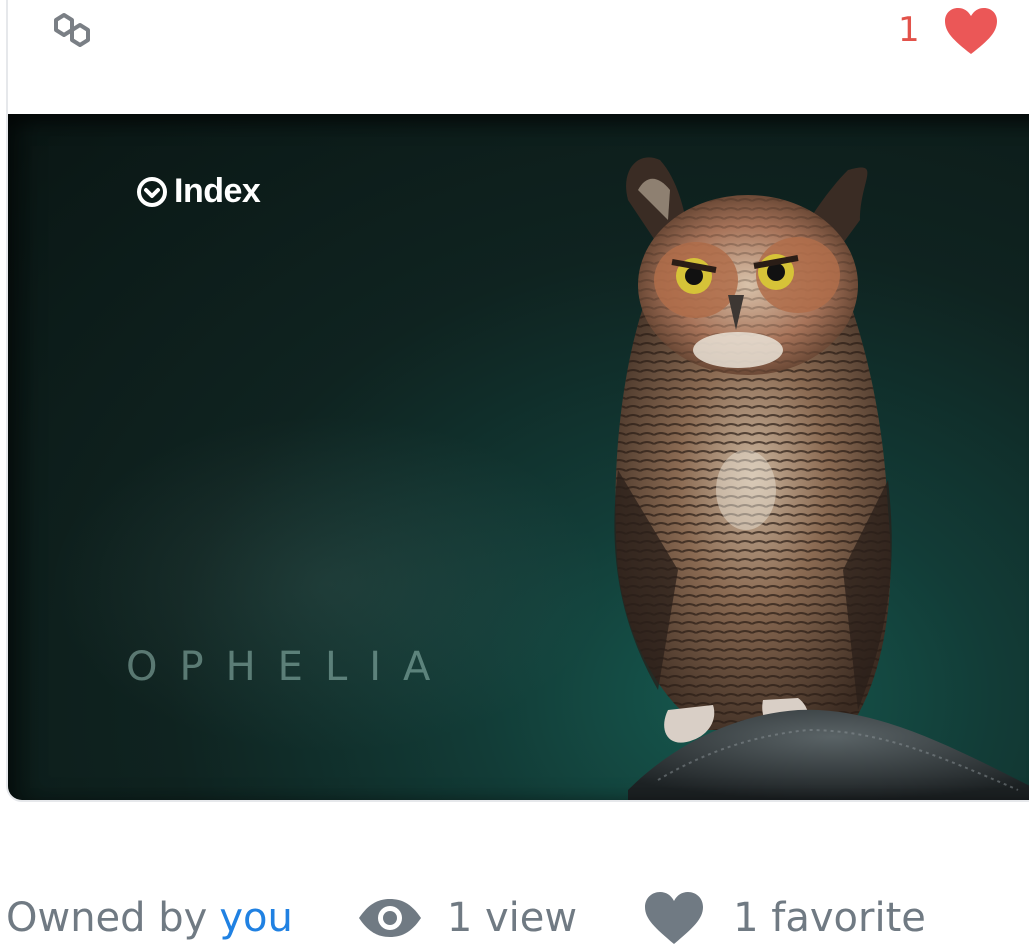 This screenshot has width=1029, height=949. Describe the element at coordinates (909, 30) in the screenshot. I see `favorite-count: 1` at that location.